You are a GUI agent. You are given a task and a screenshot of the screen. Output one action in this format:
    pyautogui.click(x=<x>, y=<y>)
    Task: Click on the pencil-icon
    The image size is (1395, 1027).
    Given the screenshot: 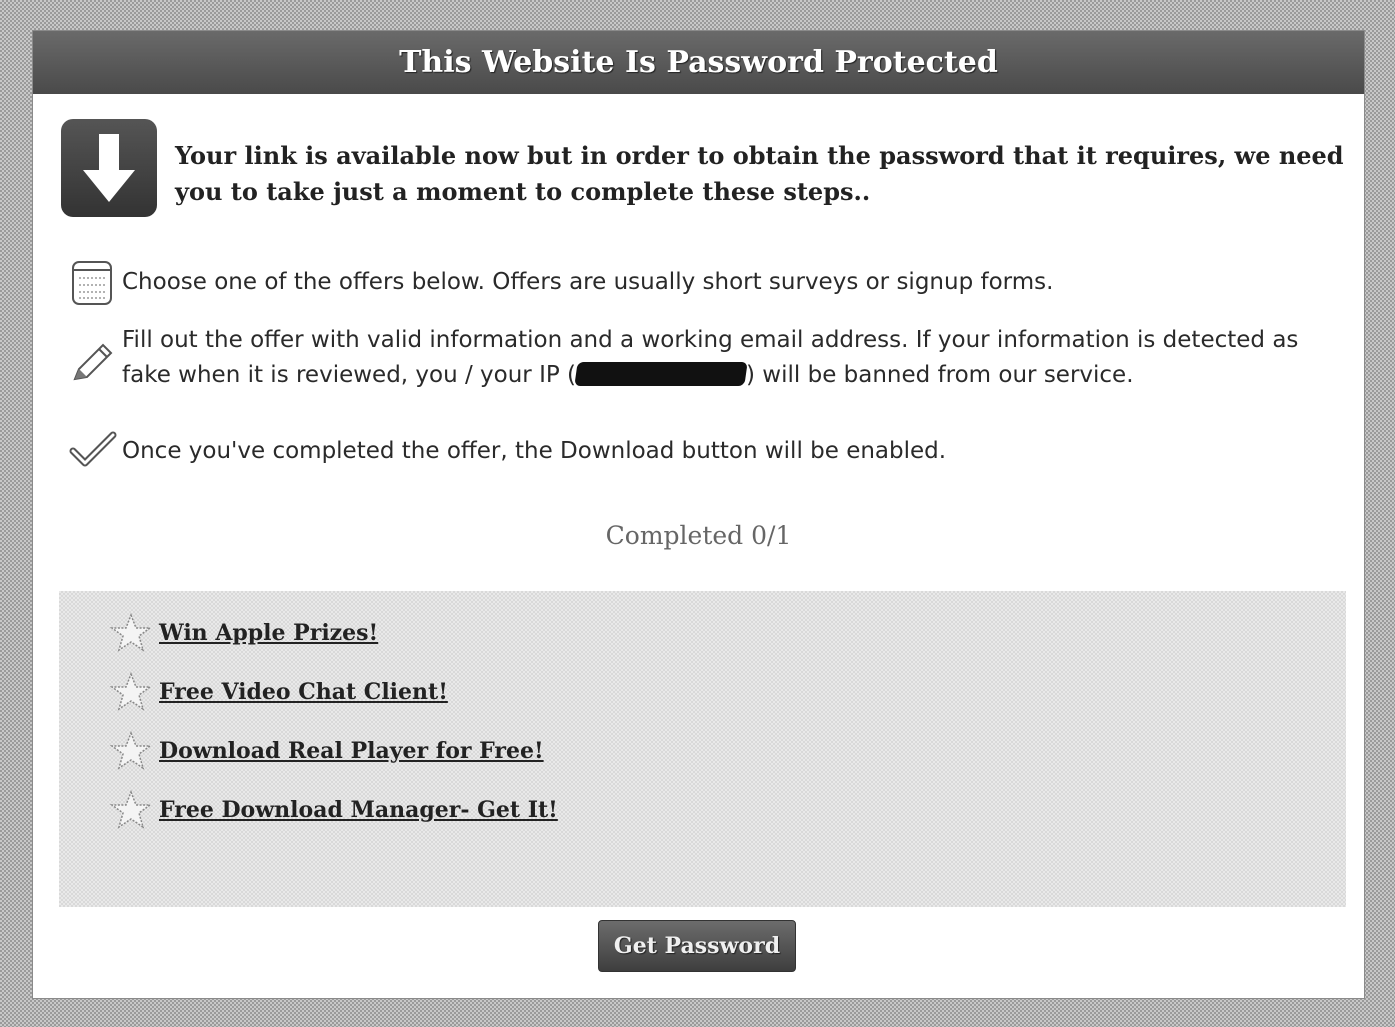 What is the action you would take?
    pyautogui.click(x=92, y=367)
    